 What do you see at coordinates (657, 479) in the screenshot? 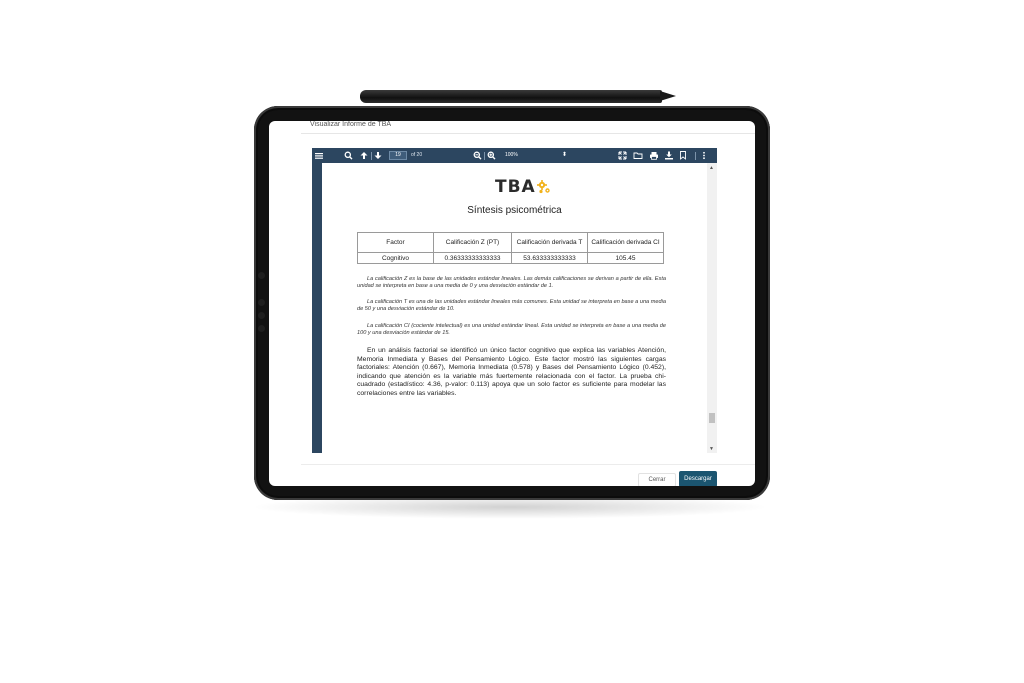
I see `close-button: Cerrar` at bounding box center [657, 479].